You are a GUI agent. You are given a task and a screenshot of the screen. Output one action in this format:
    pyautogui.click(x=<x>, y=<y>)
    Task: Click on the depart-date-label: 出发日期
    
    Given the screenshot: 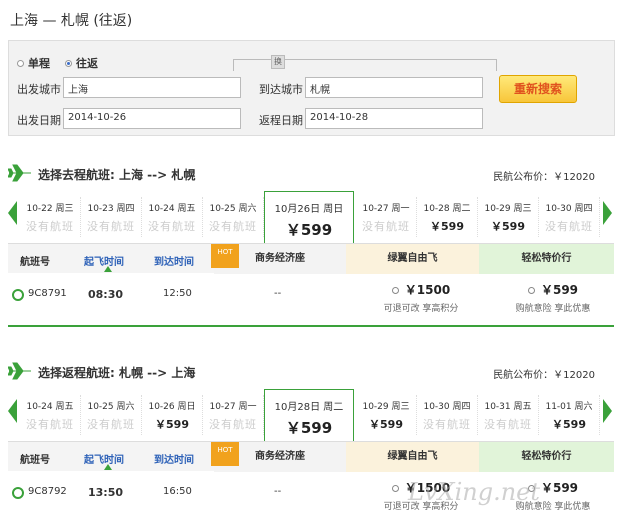 What is the action you would take?
    pyautogui.click(x=39, y=120)
    